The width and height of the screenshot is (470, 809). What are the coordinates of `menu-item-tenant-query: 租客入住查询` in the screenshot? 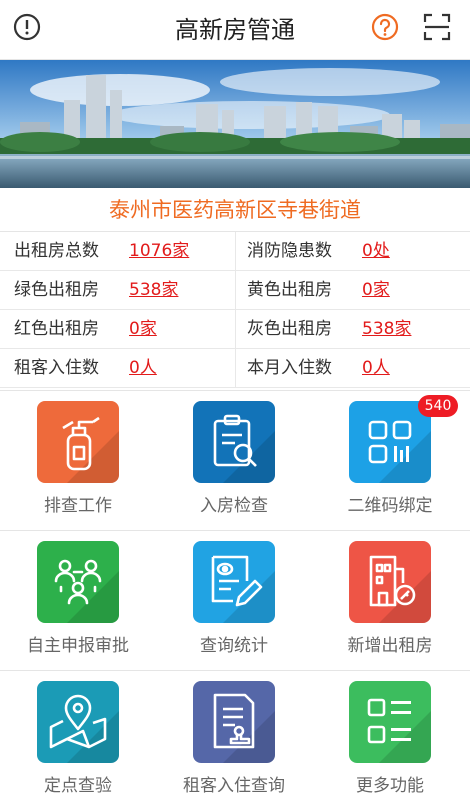 It's located at (234, 740).